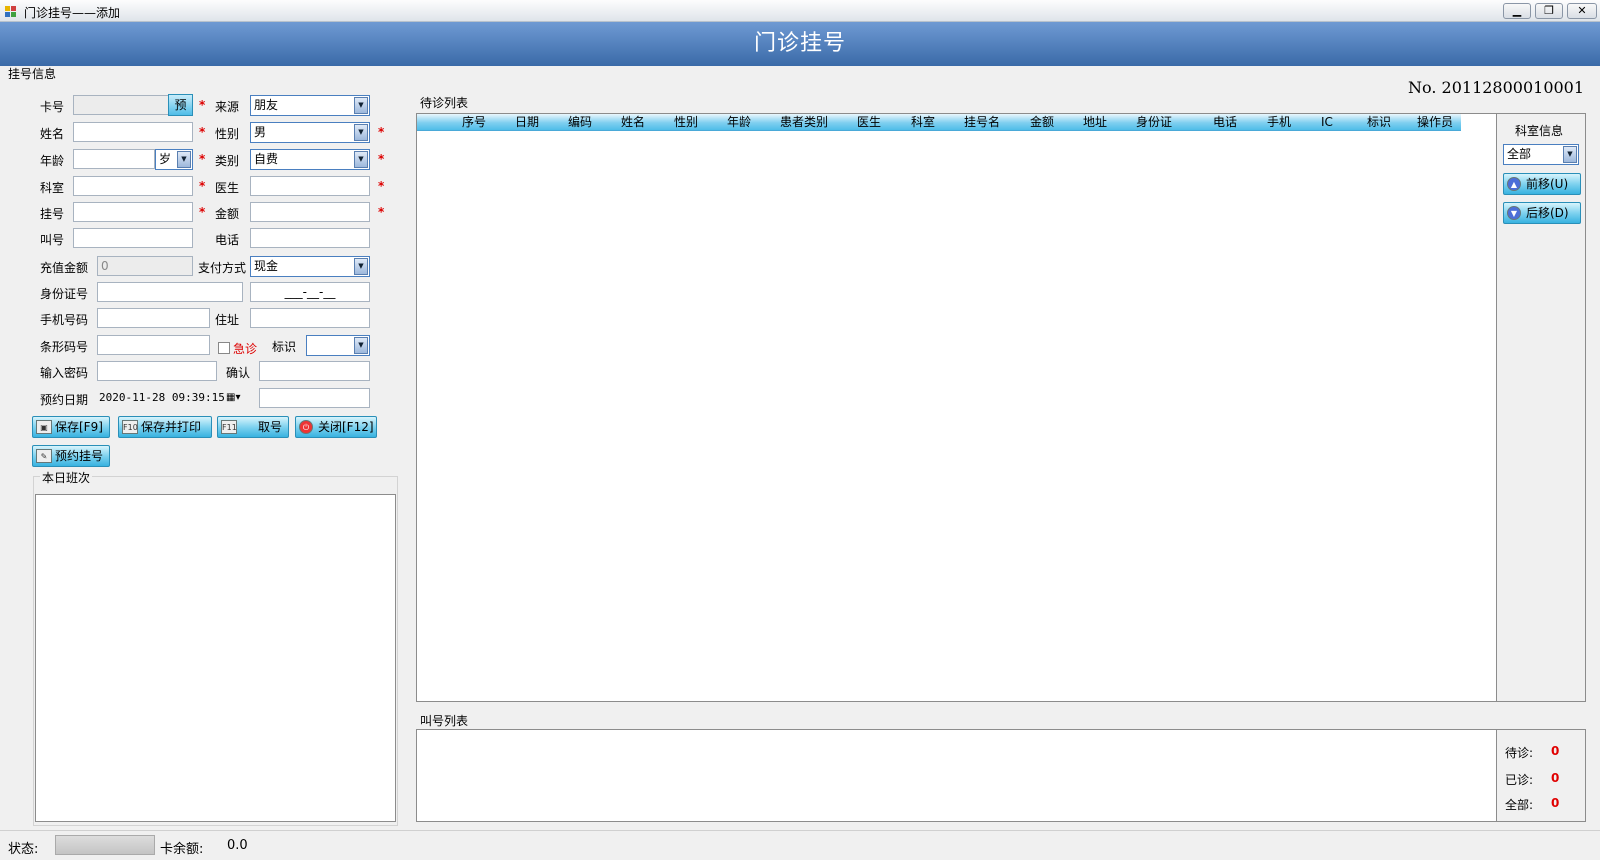  What do you see at coordinates (121, 105) in the screenshot?
I see `card-input` at bounding box center [121, 105].